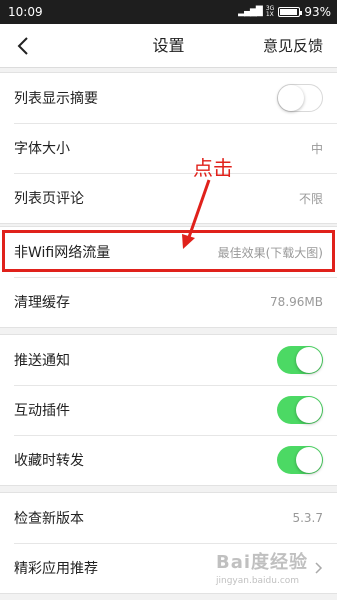  What do you see at coordinates (262, 562) in the screenshot?
I see `watermark-logo: Bai度经验` at bounding box center [262, 562].